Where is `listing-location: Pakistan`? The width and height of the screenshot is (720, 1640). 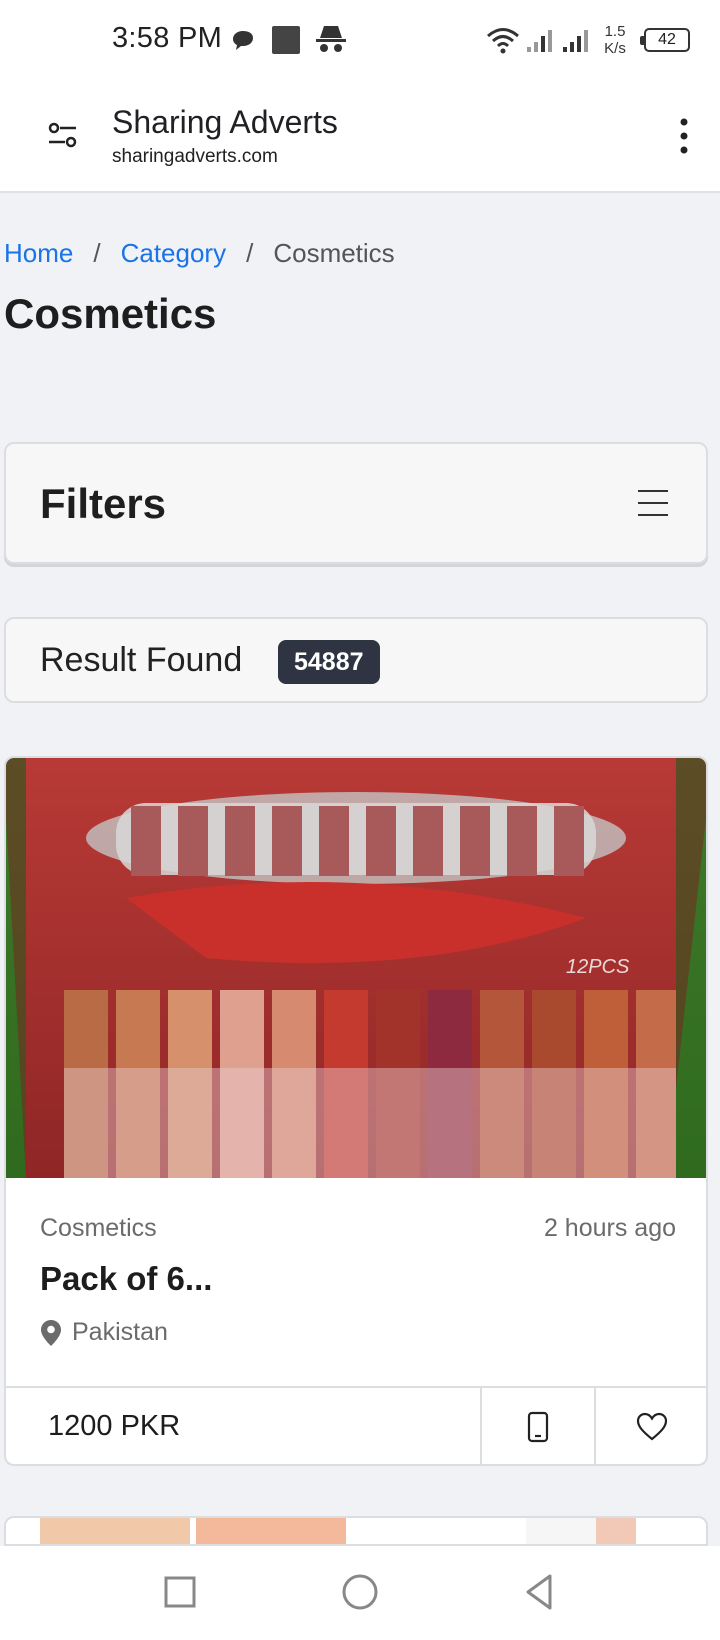 listing-location: Pakistan is located at coordinates (104, 1332).